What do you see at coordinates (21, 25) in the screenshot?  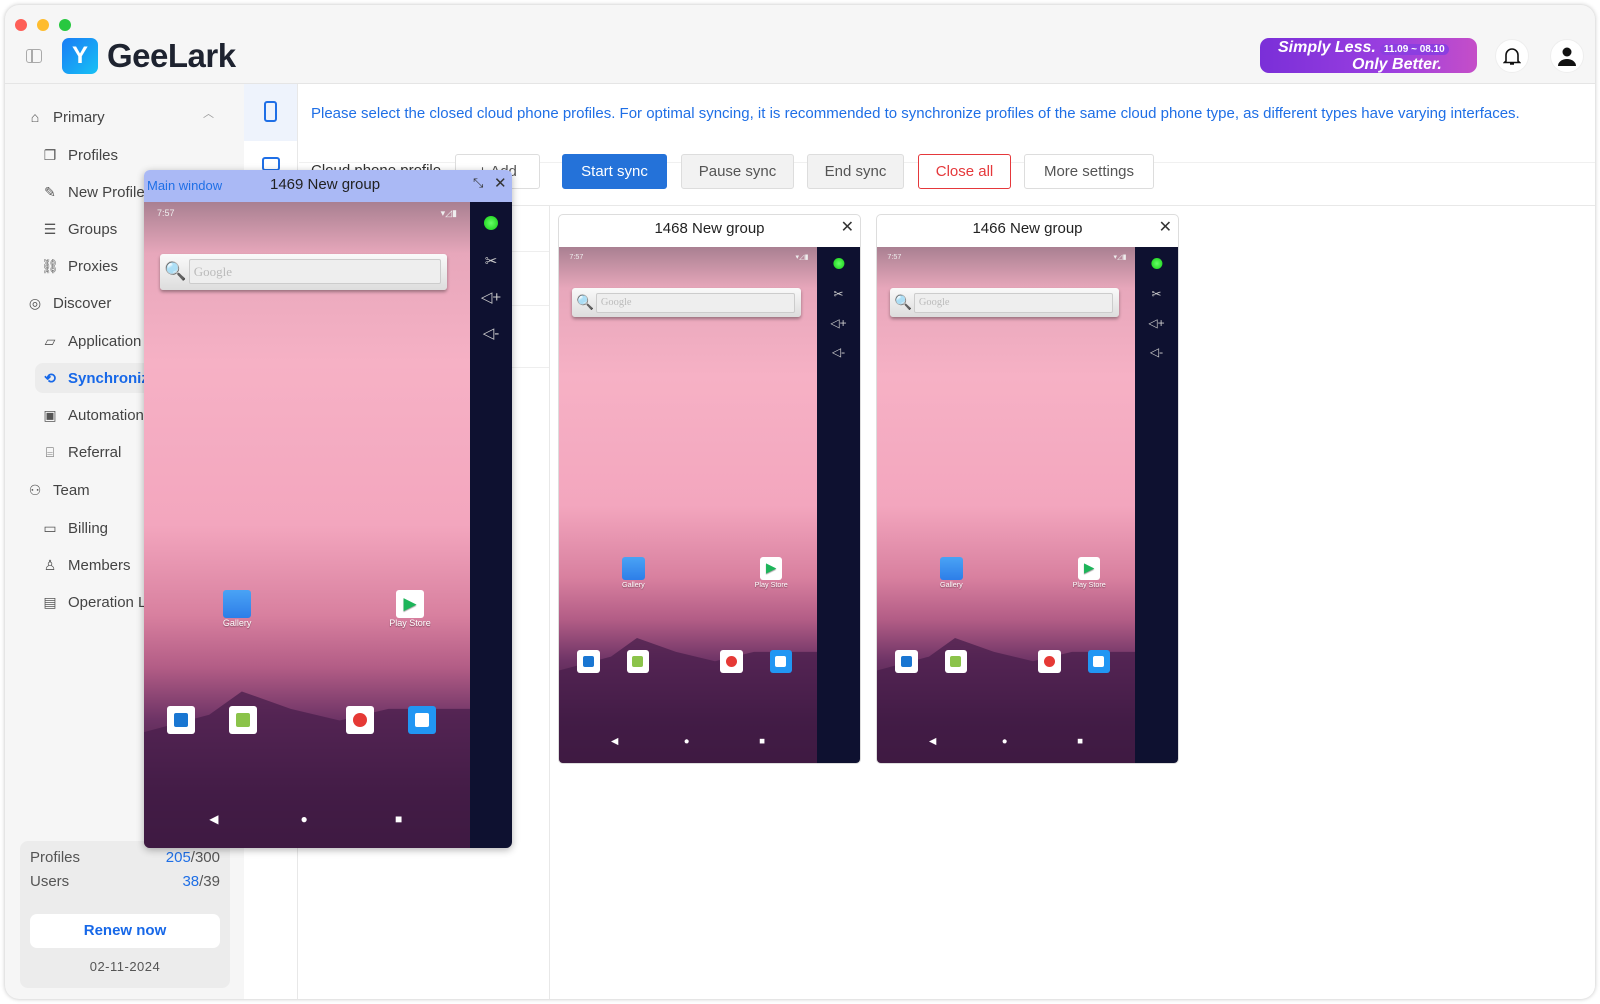 I see `close-window-button` at bounding box center [21, 25].